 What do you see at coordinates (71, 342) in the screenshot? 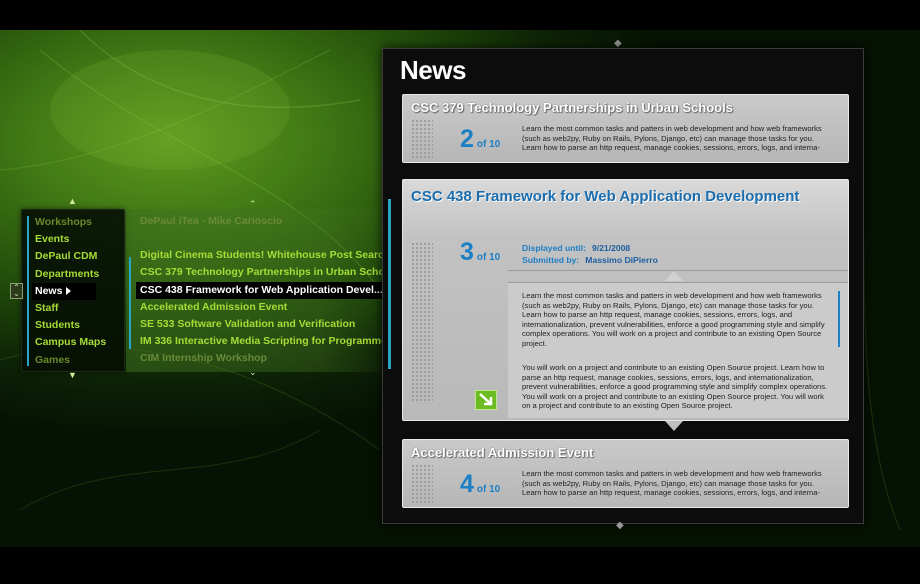
I see `nav-item-label: Campus Maps` at bounding box center [71, 342].